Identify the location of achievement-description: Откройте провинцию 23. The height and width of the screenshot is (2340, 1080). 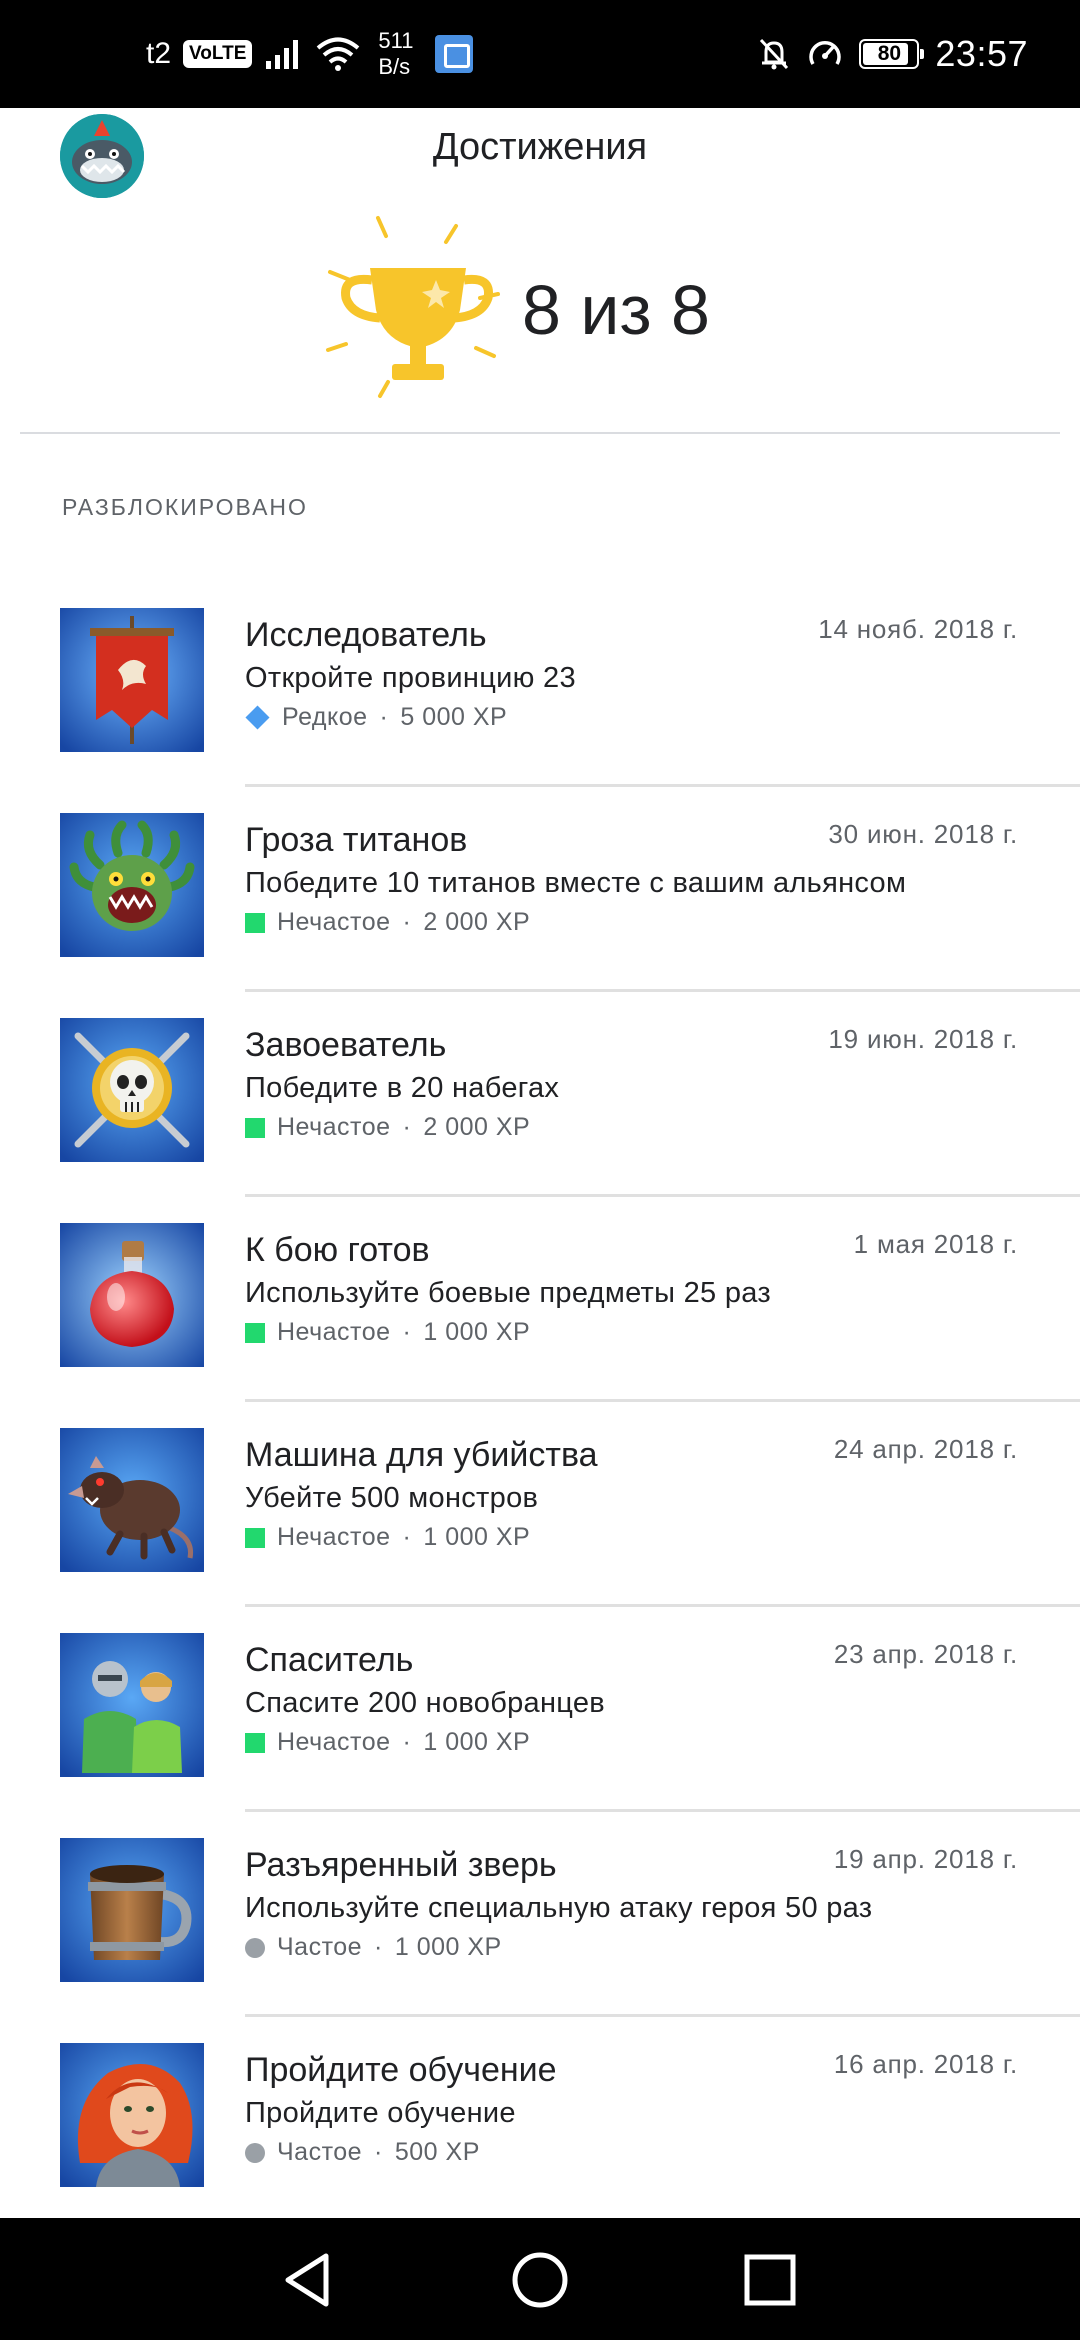
(410, 678).